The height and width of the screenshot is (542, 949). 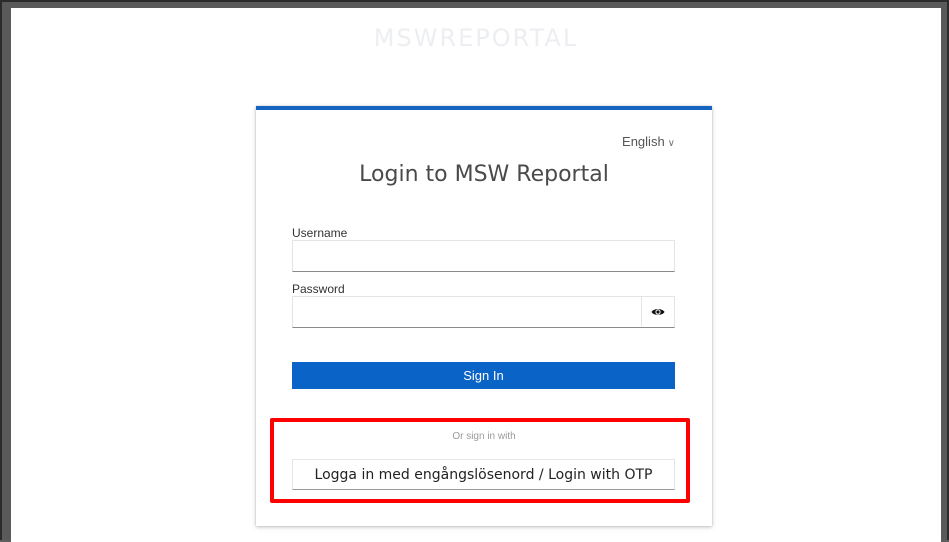 What do you see at coordinates (484, 174) in the screenshot?
I see `login-title: Login to MSW Reportal` at bounding box center [484, 174].